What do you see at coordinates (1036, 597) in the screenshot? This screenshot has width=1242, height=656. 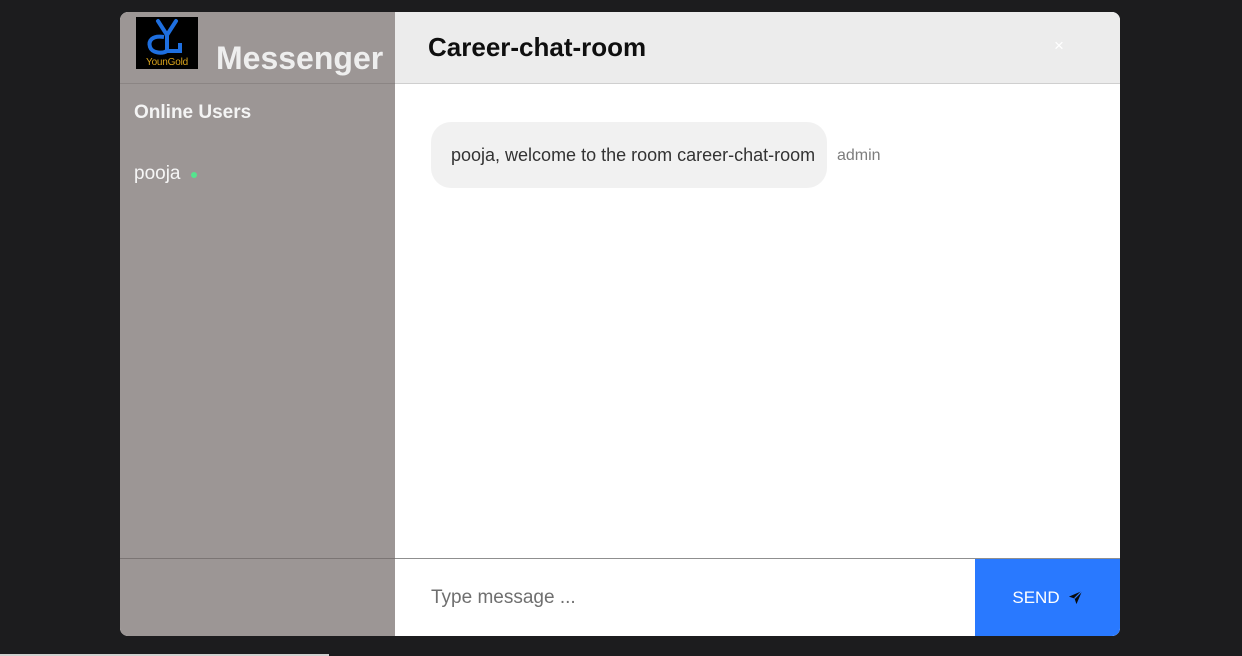 I see `send-label: SEND` at bounding box center [1036, 597].